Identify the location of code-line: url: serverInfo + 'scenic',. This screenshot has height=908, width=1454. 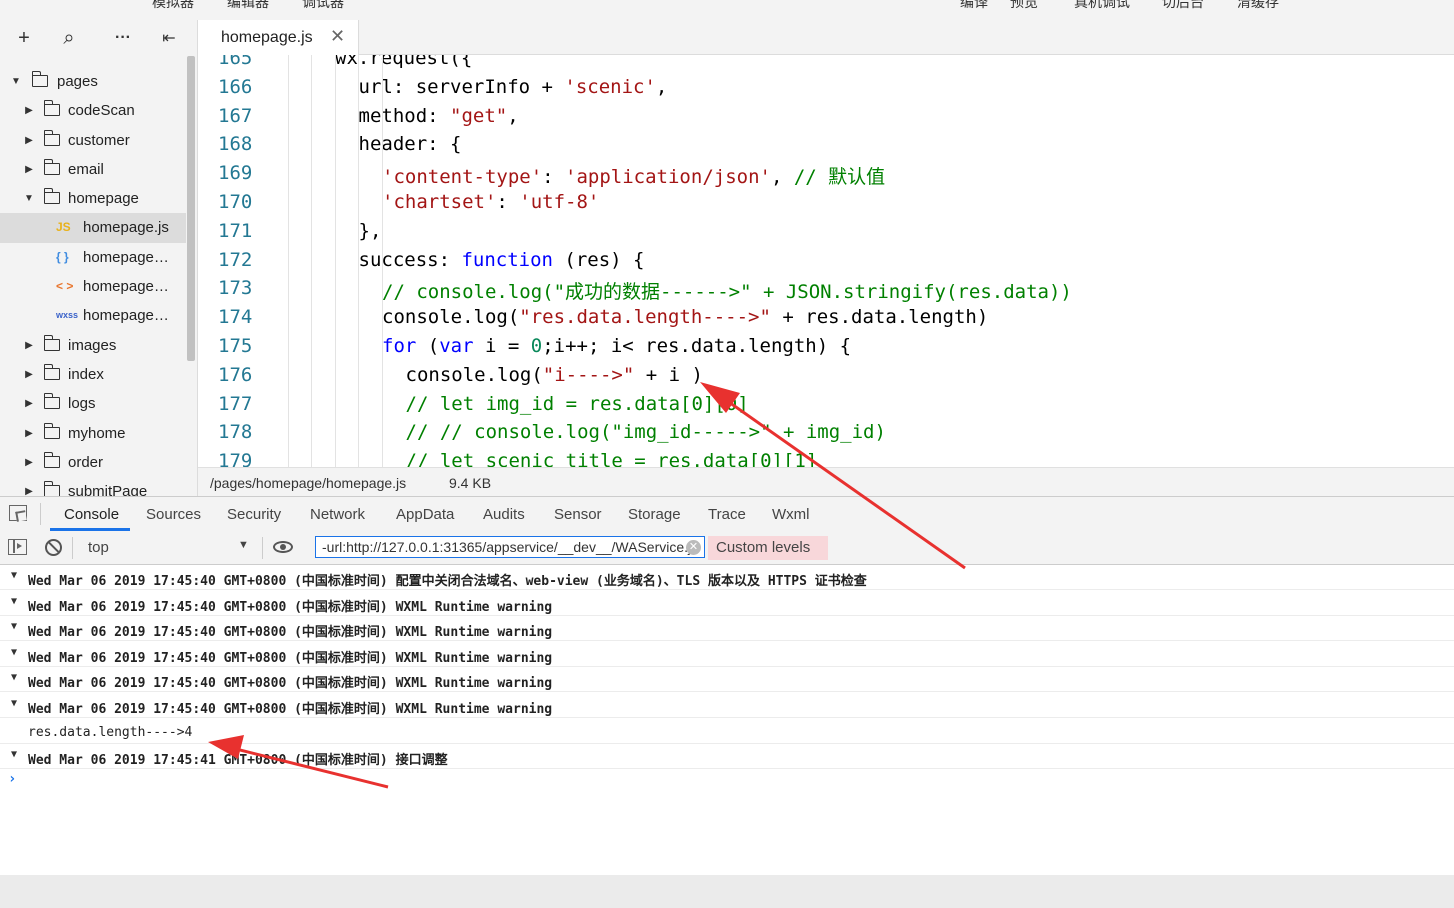
(513, 87).